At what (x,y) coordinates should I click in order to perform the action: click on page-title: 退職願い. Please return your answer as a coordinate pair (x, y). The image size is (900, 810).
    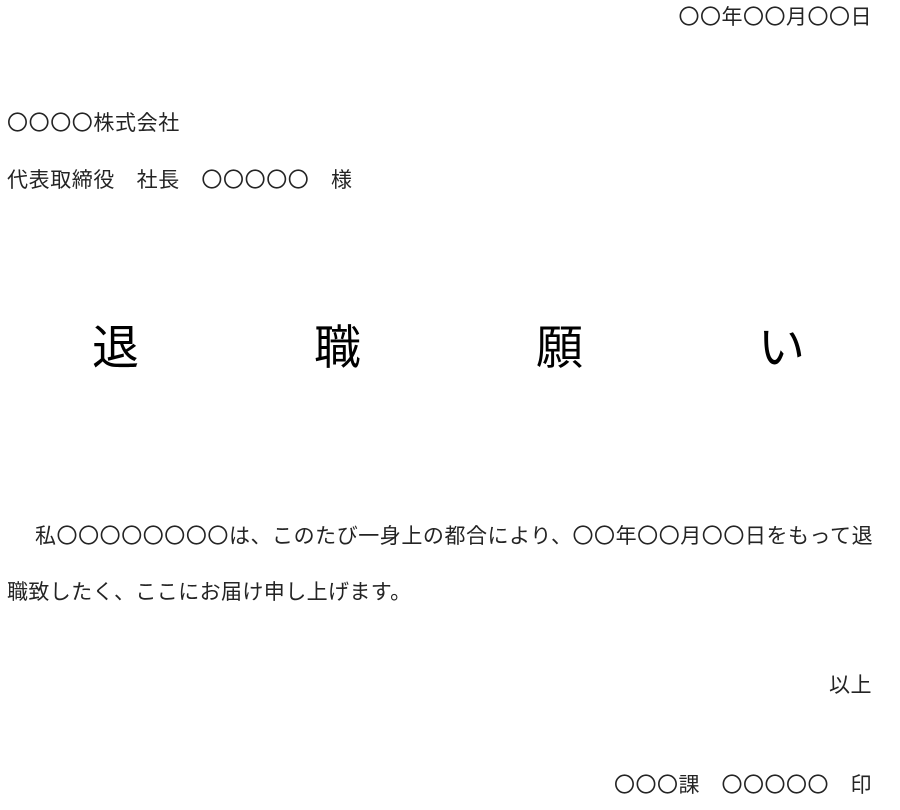
    Looking at the image, I should click on (496, 348).